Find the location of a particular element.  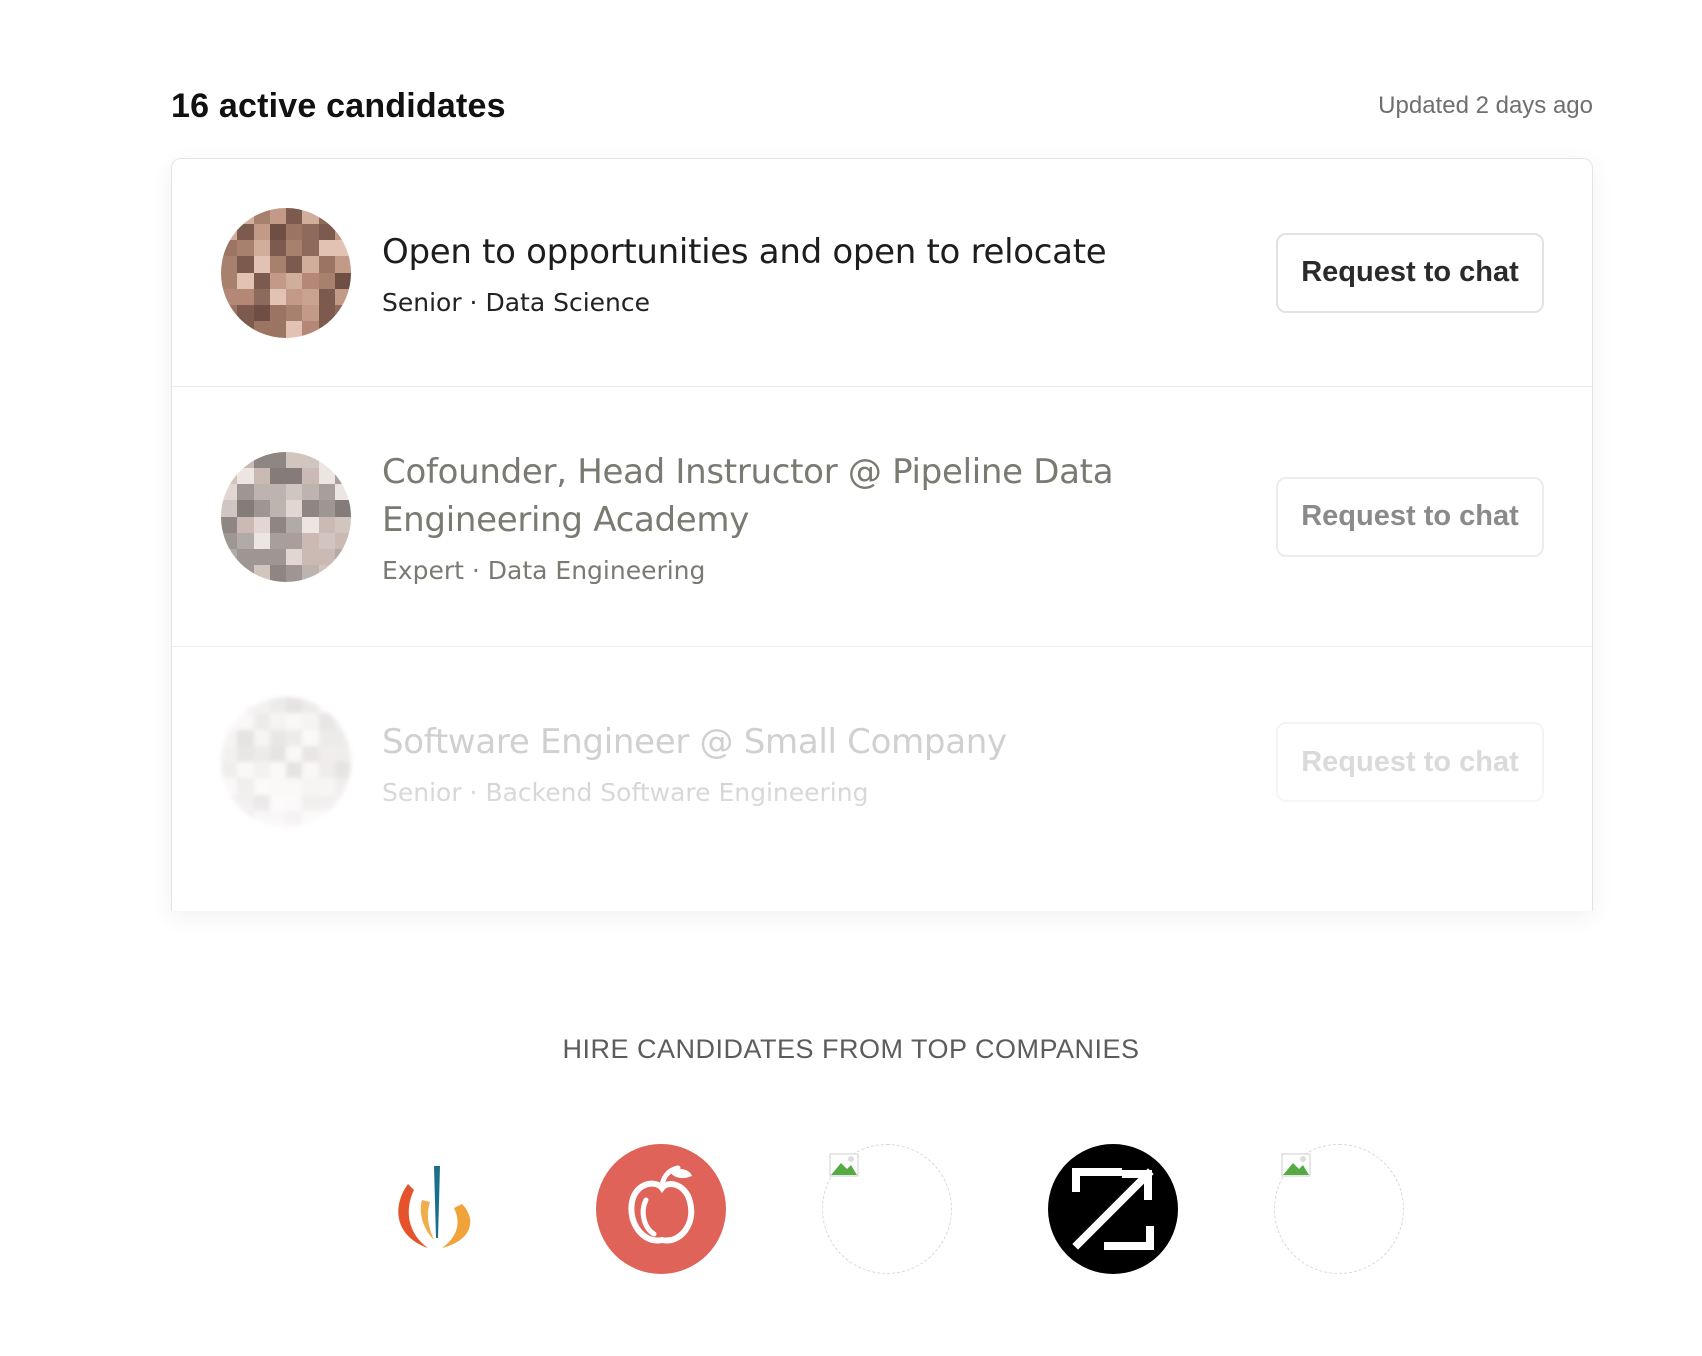

novartis-logo is located at coordinates (435, 1209).